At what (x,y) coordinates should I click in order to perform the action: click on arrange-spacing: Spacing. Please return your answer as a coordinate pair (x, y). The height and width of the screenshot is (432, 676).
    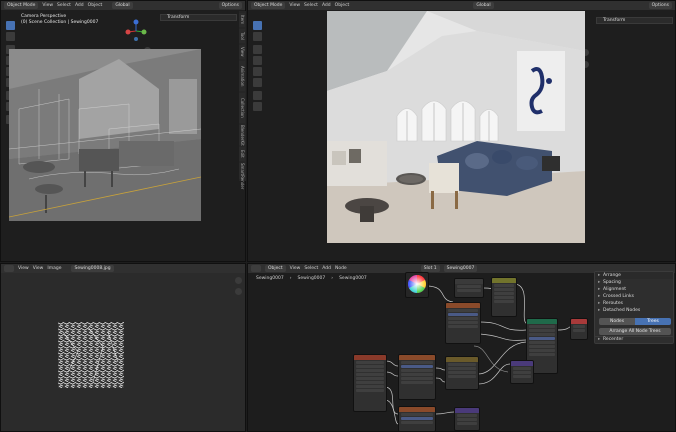
    Looking at the image, I should click on (634, 282).